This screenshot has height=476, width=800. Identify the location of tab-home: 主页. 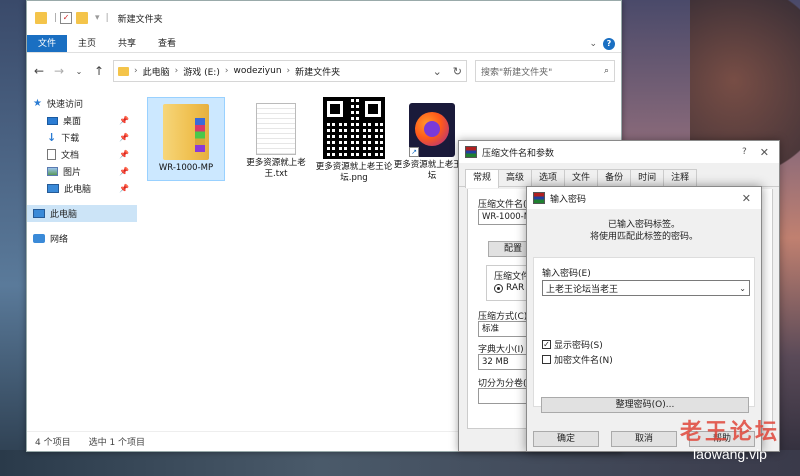
(87, 43).